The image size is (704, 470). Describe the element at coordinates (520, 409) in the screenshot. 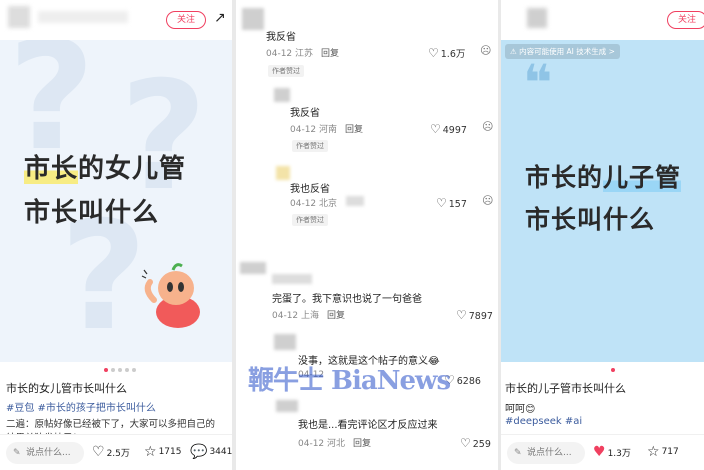

I see `post-body: 呵呵😊` at that location.